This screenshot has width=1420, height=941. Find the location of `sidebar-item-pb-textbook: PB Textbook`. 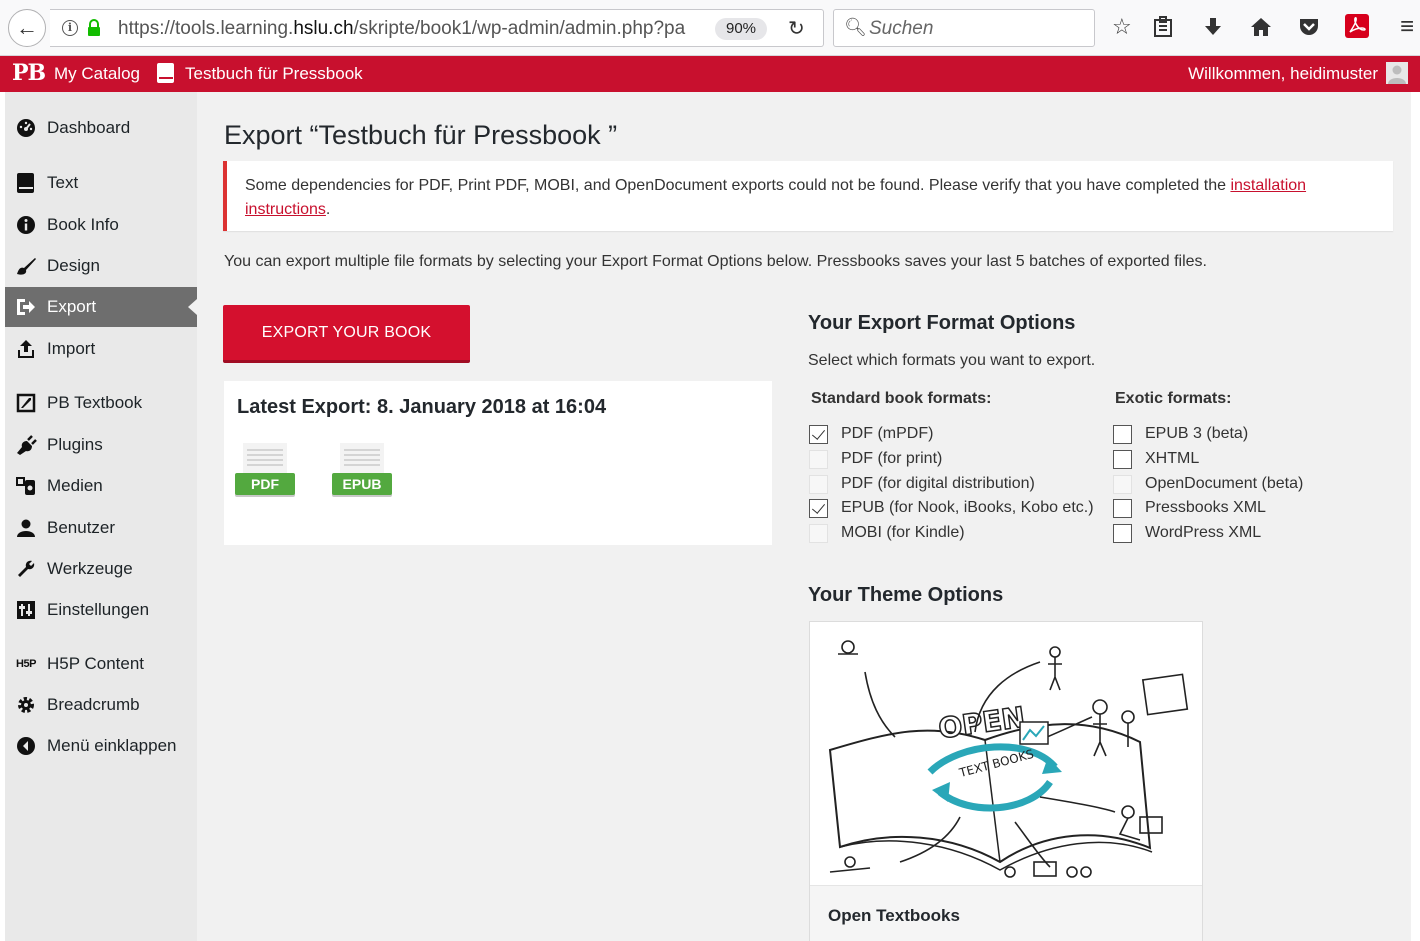

sidebar-item-pb-textbook: PB Textbook is located at coordinates (101, 403).